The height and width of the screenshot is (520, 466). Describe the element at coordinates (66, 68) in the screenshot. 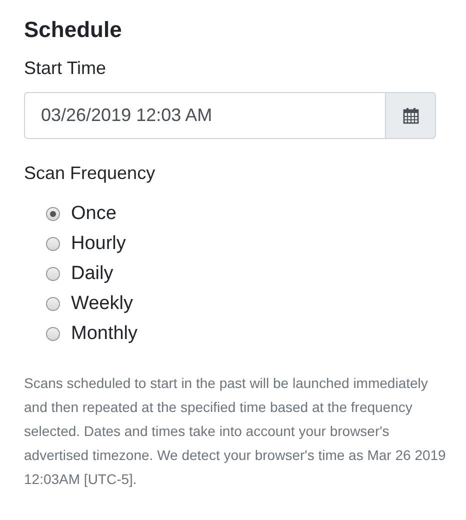

I see `field-label: Start Time` at that location.